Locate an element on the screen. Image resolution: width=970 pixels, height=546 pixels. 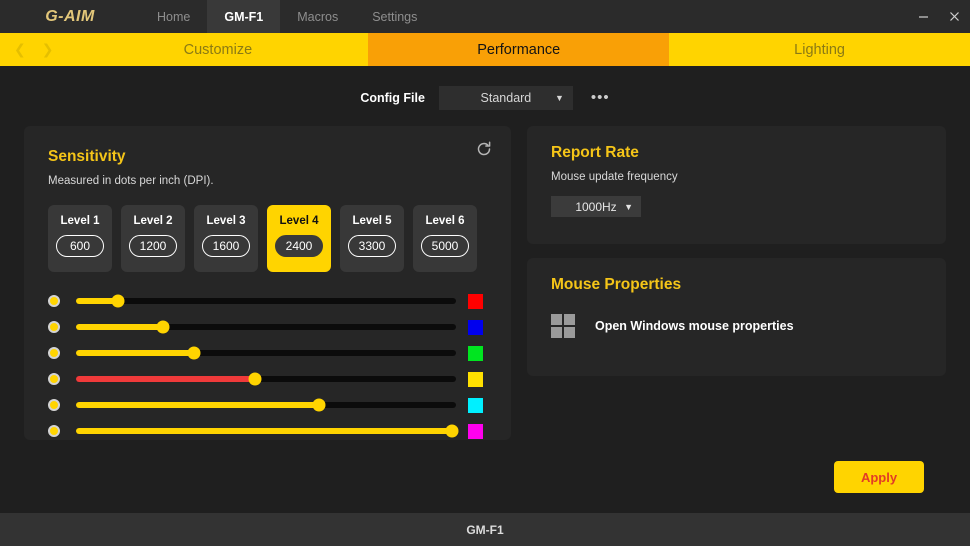
dpi-level-name: Level 2 is located at coordinates (153, 221).